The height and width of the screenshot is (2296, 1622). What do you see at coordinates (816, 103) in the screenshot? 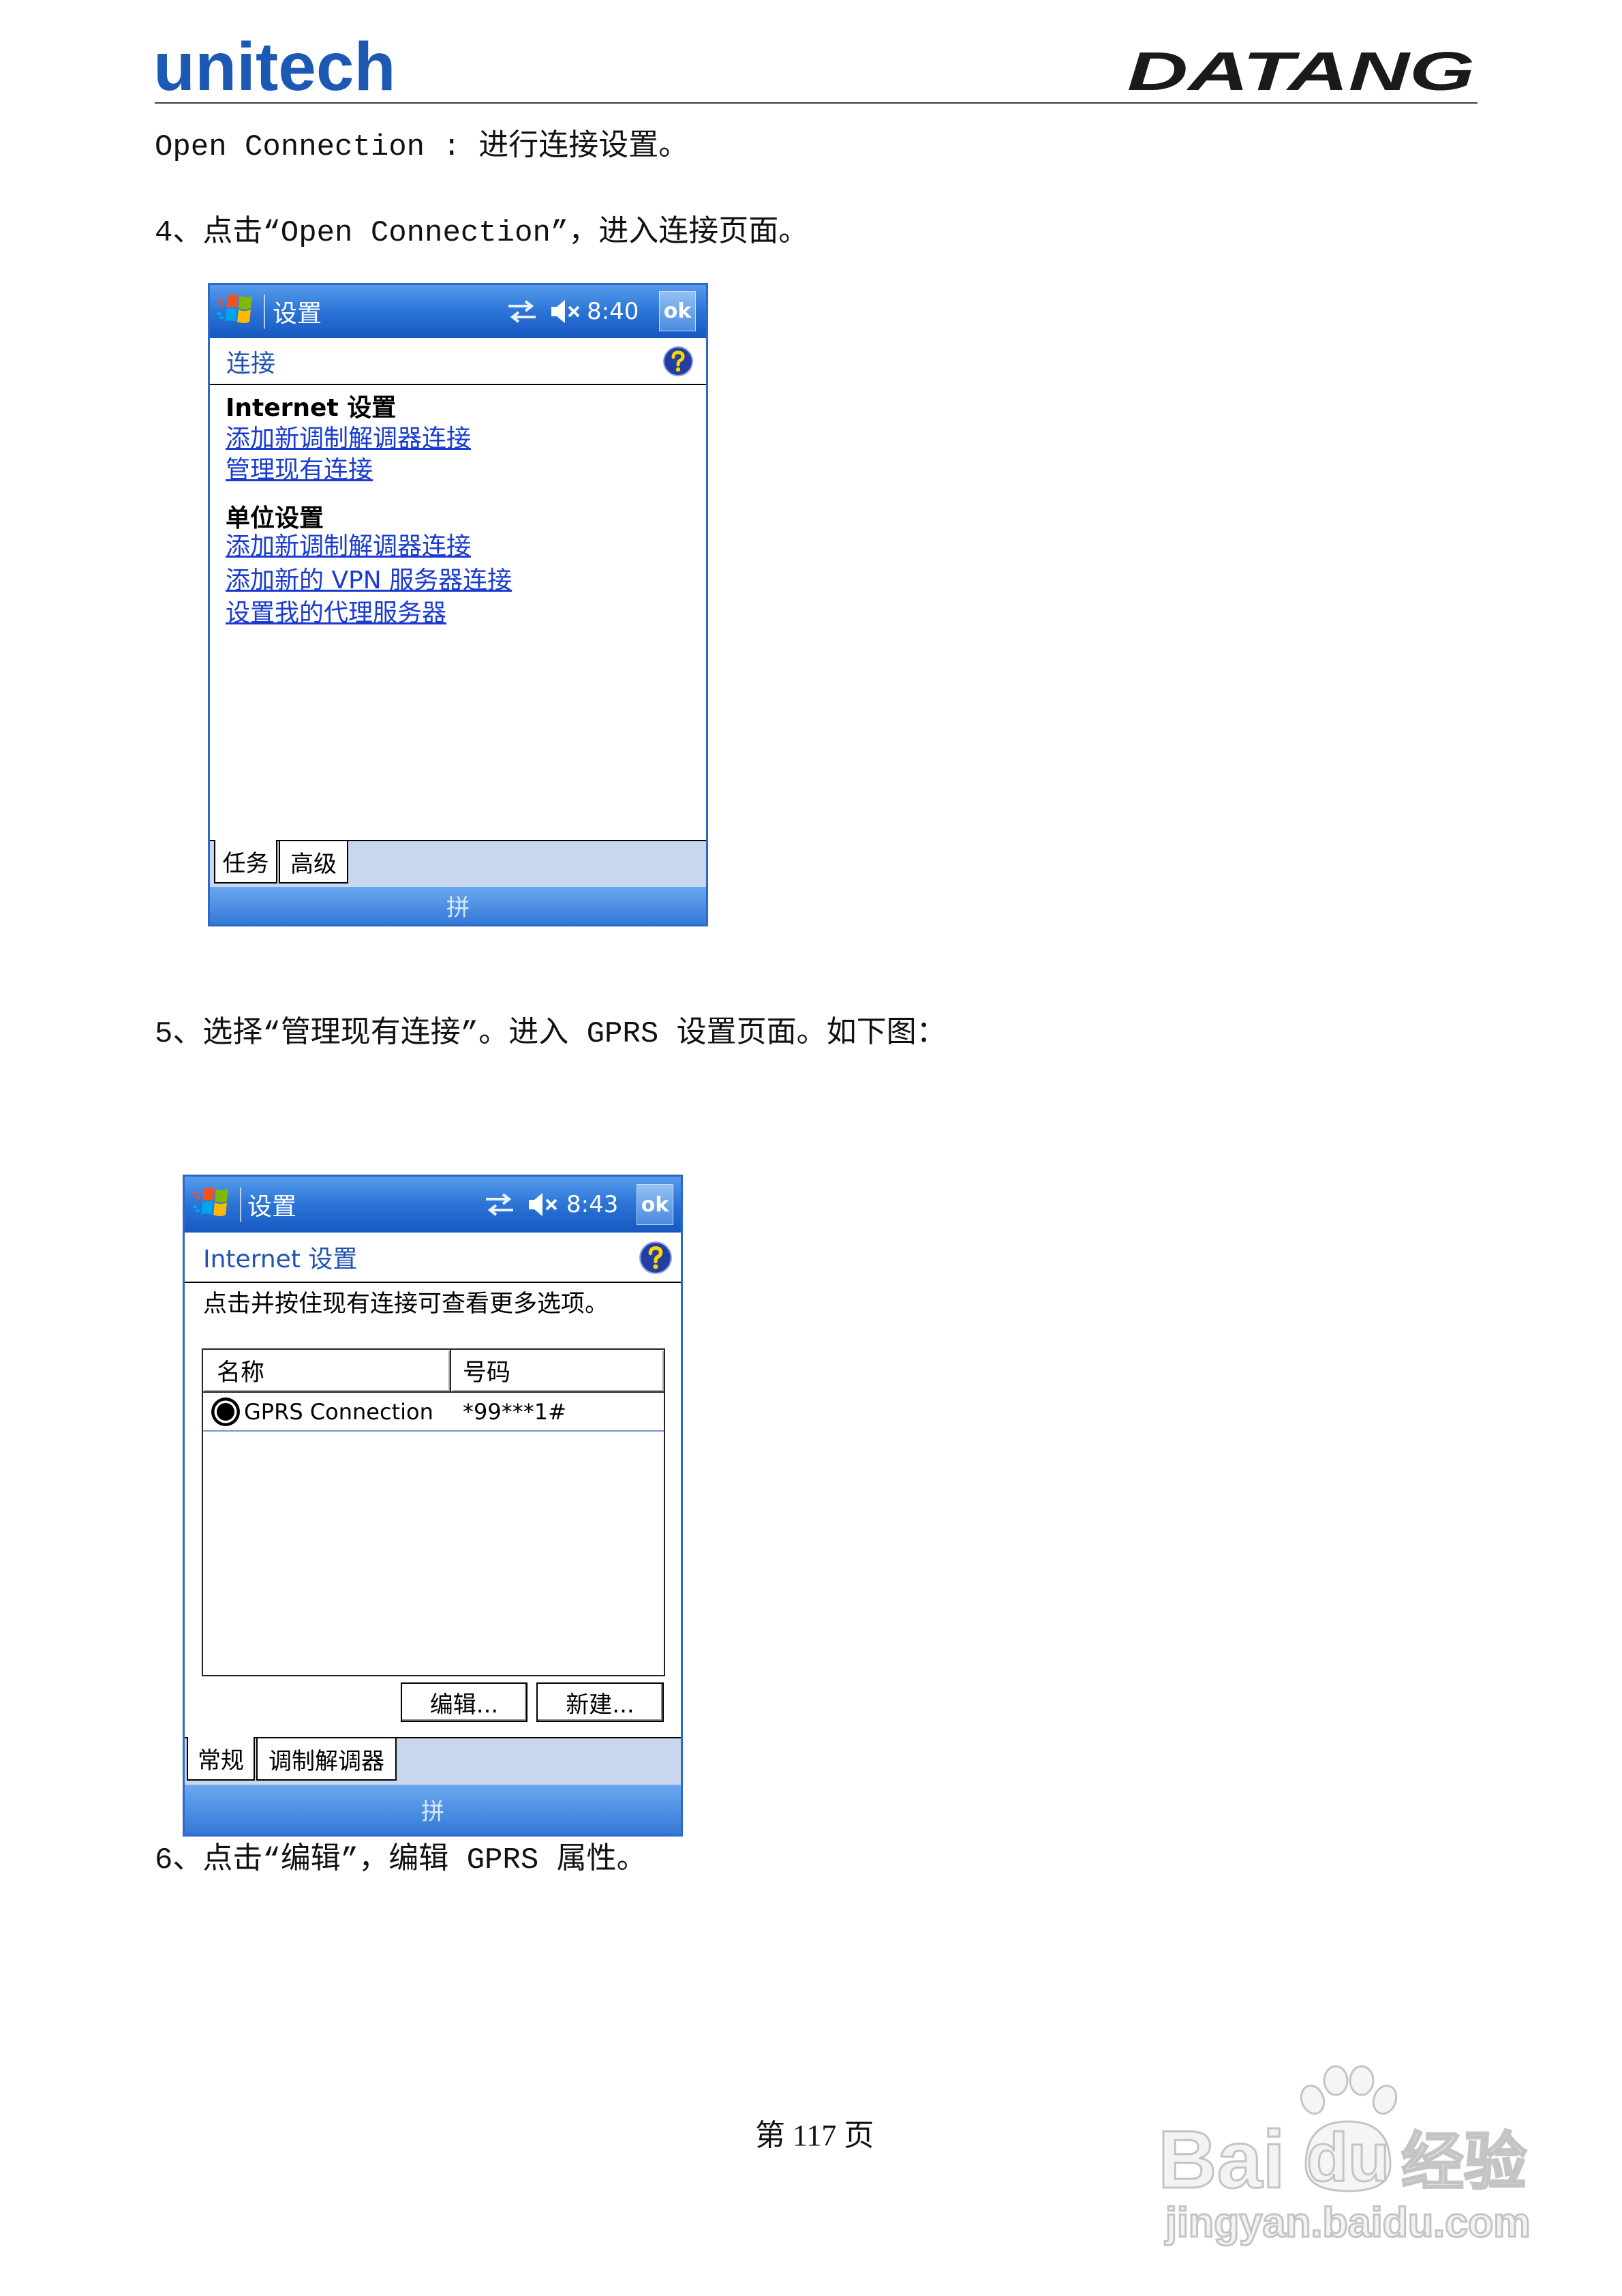
I see `header-divider` at bounding box center [816, 103].